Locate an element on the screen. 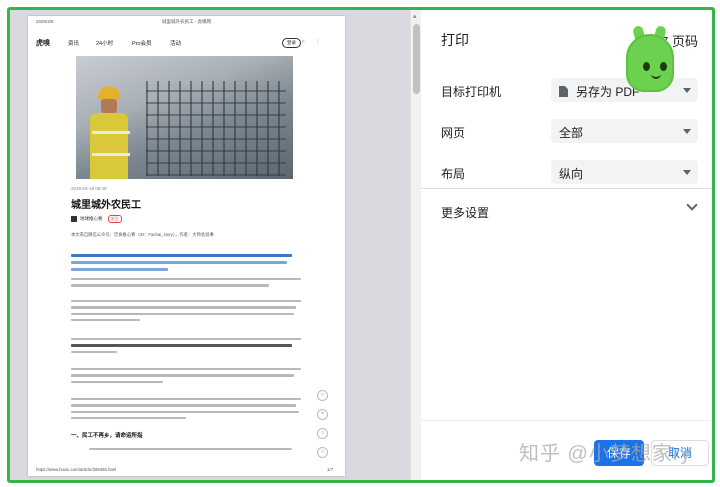 Image resolution: width=720 pixels, height=487 pixels. search-icon: ⌕⋮ is located at coordinates (316, 42).